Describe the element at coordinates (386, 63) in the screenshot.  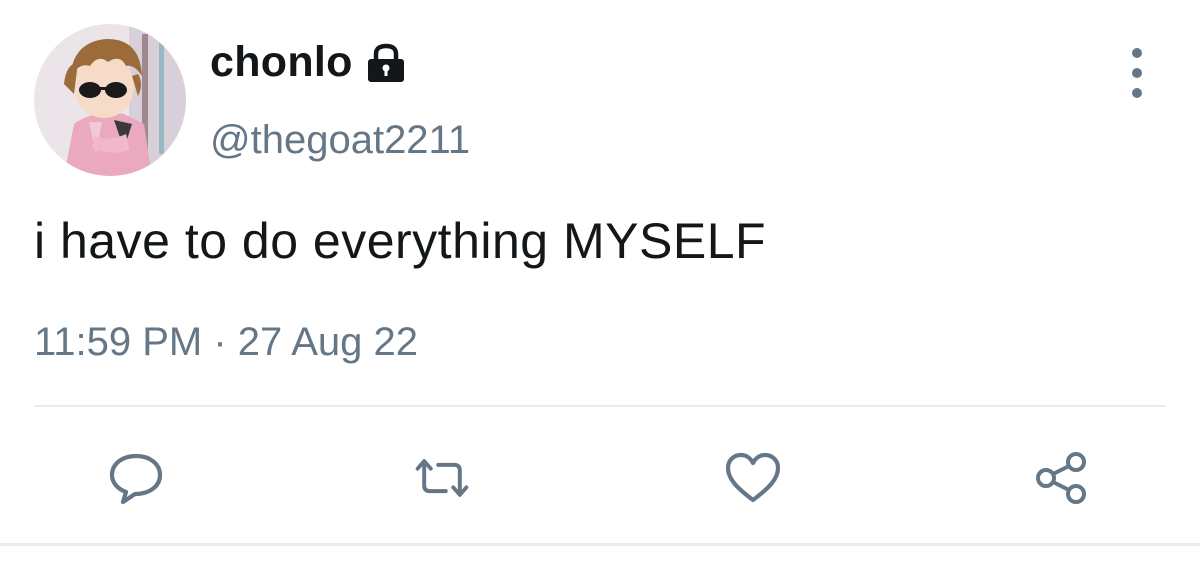
I see `lock-icon` at that location.